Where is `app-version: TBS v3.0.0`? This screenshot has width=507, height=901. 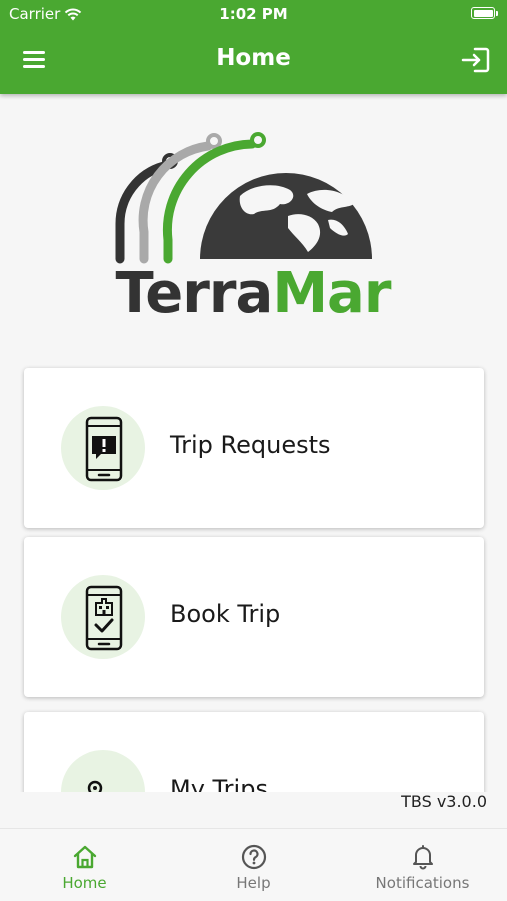 app-version: TBS v3.0.0 is located at coordinates (444, 801).